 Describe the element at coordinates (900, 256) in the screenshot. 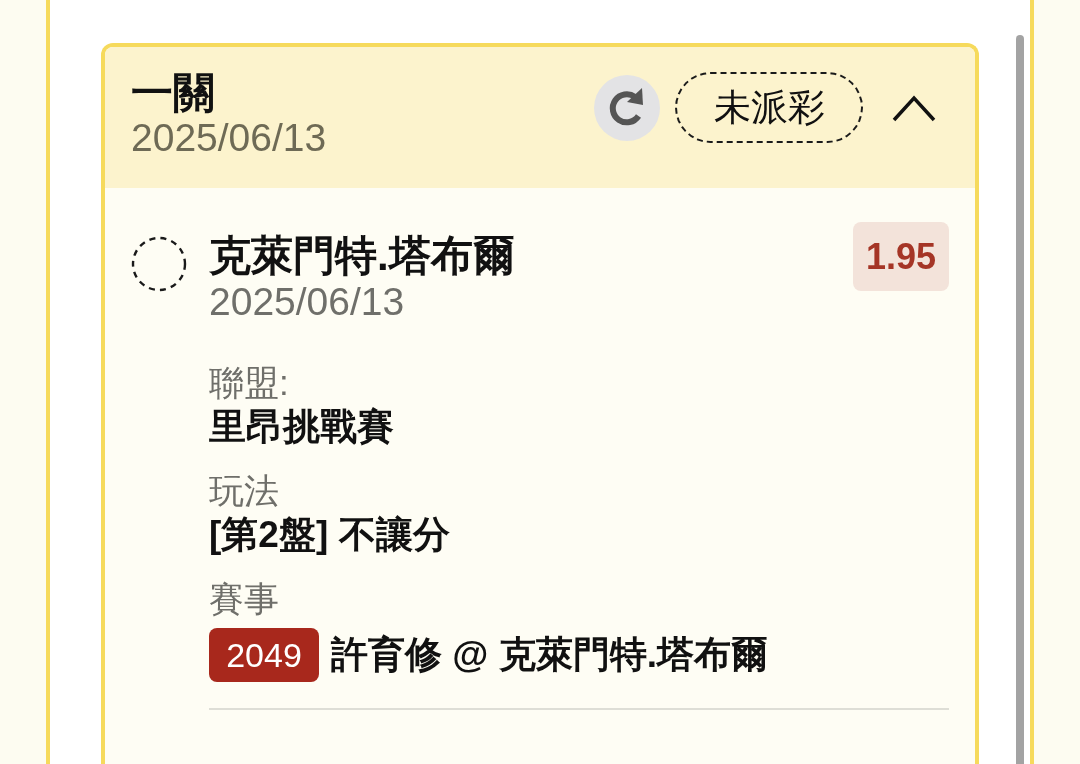

I see `odds-badge: 1.95` at that location.